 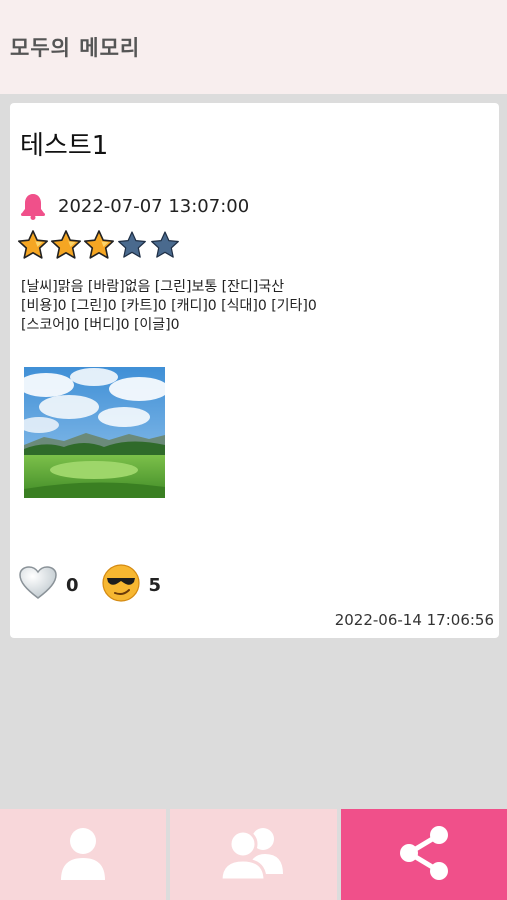 I want to click on rating-stars, so click(x=99, y=245).